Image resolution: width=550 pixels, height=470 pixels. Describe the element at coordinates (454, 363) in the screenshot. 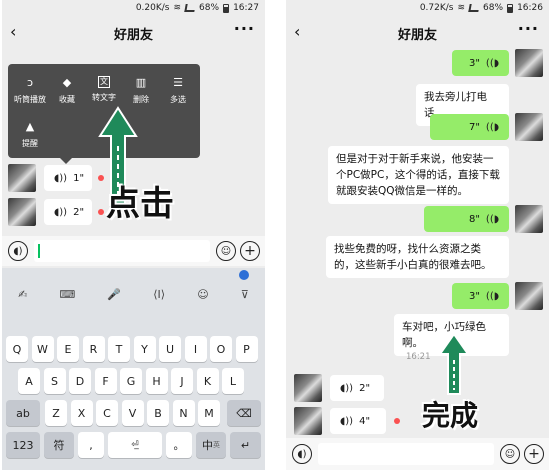

I see `annotation-arrow` at that location.